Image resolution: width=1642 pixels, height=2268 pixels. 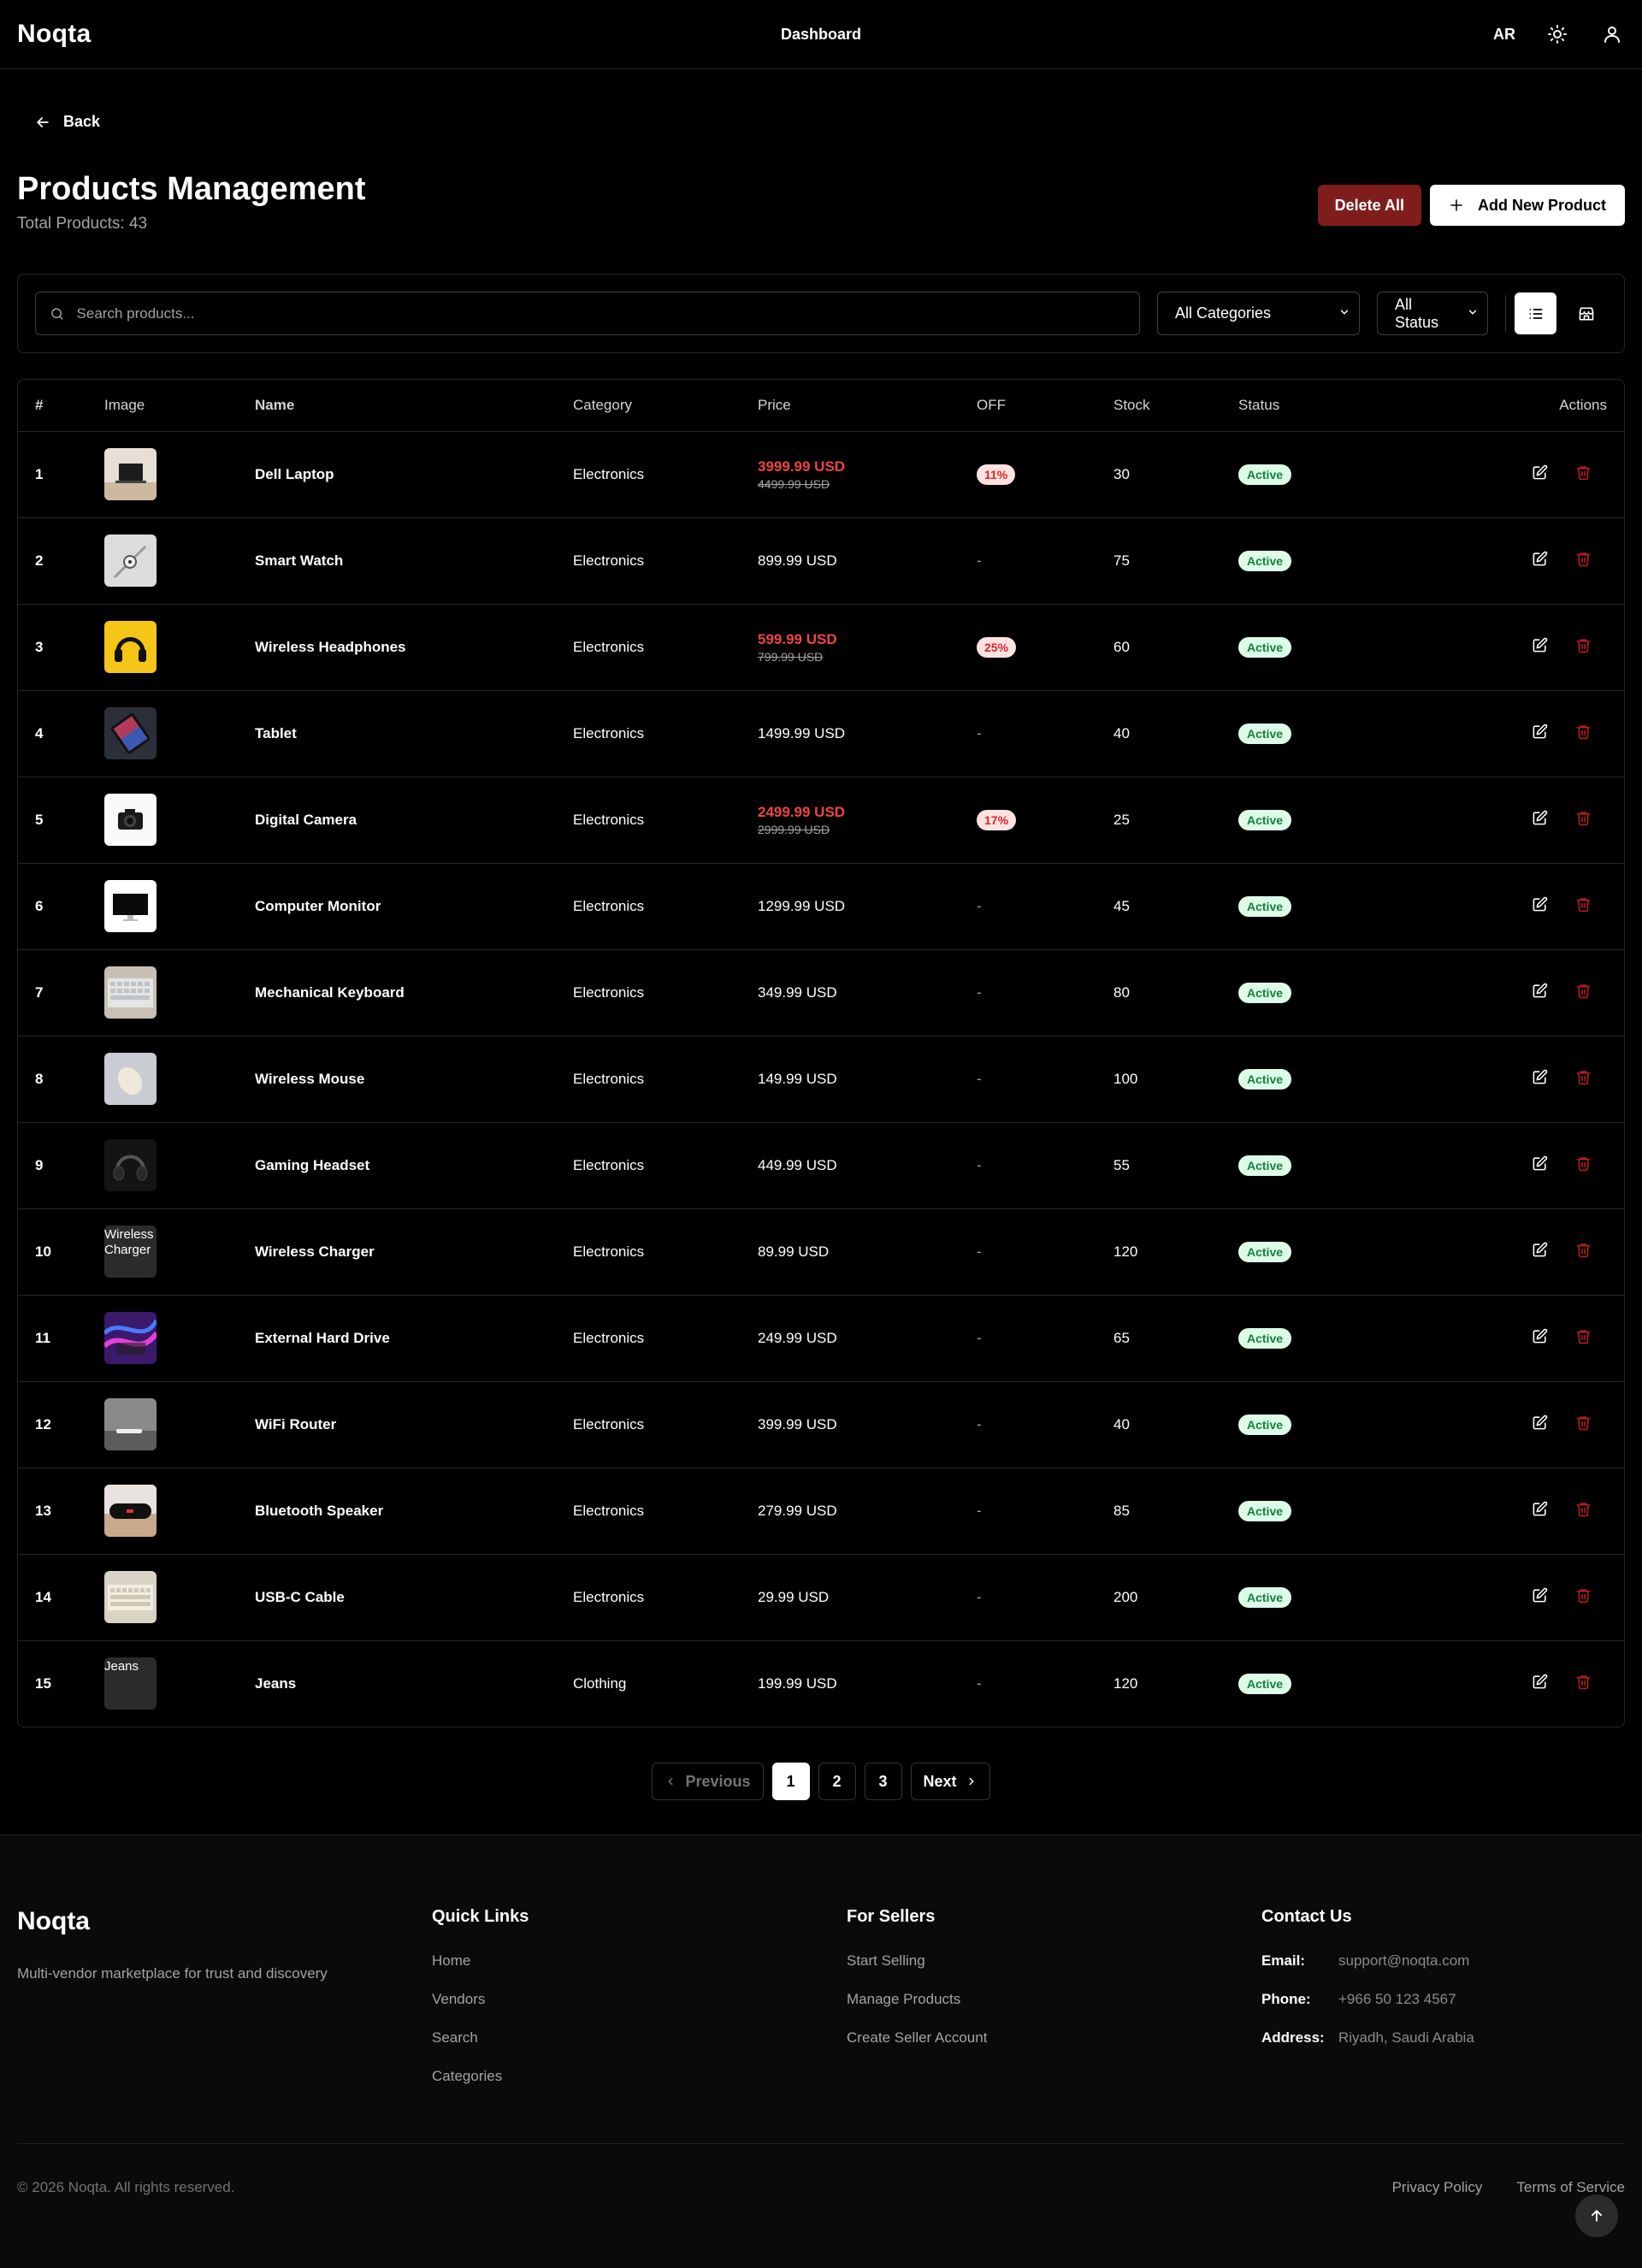 I want to click on quick-links-title: Quick Links, so click(x=480, y=1916).